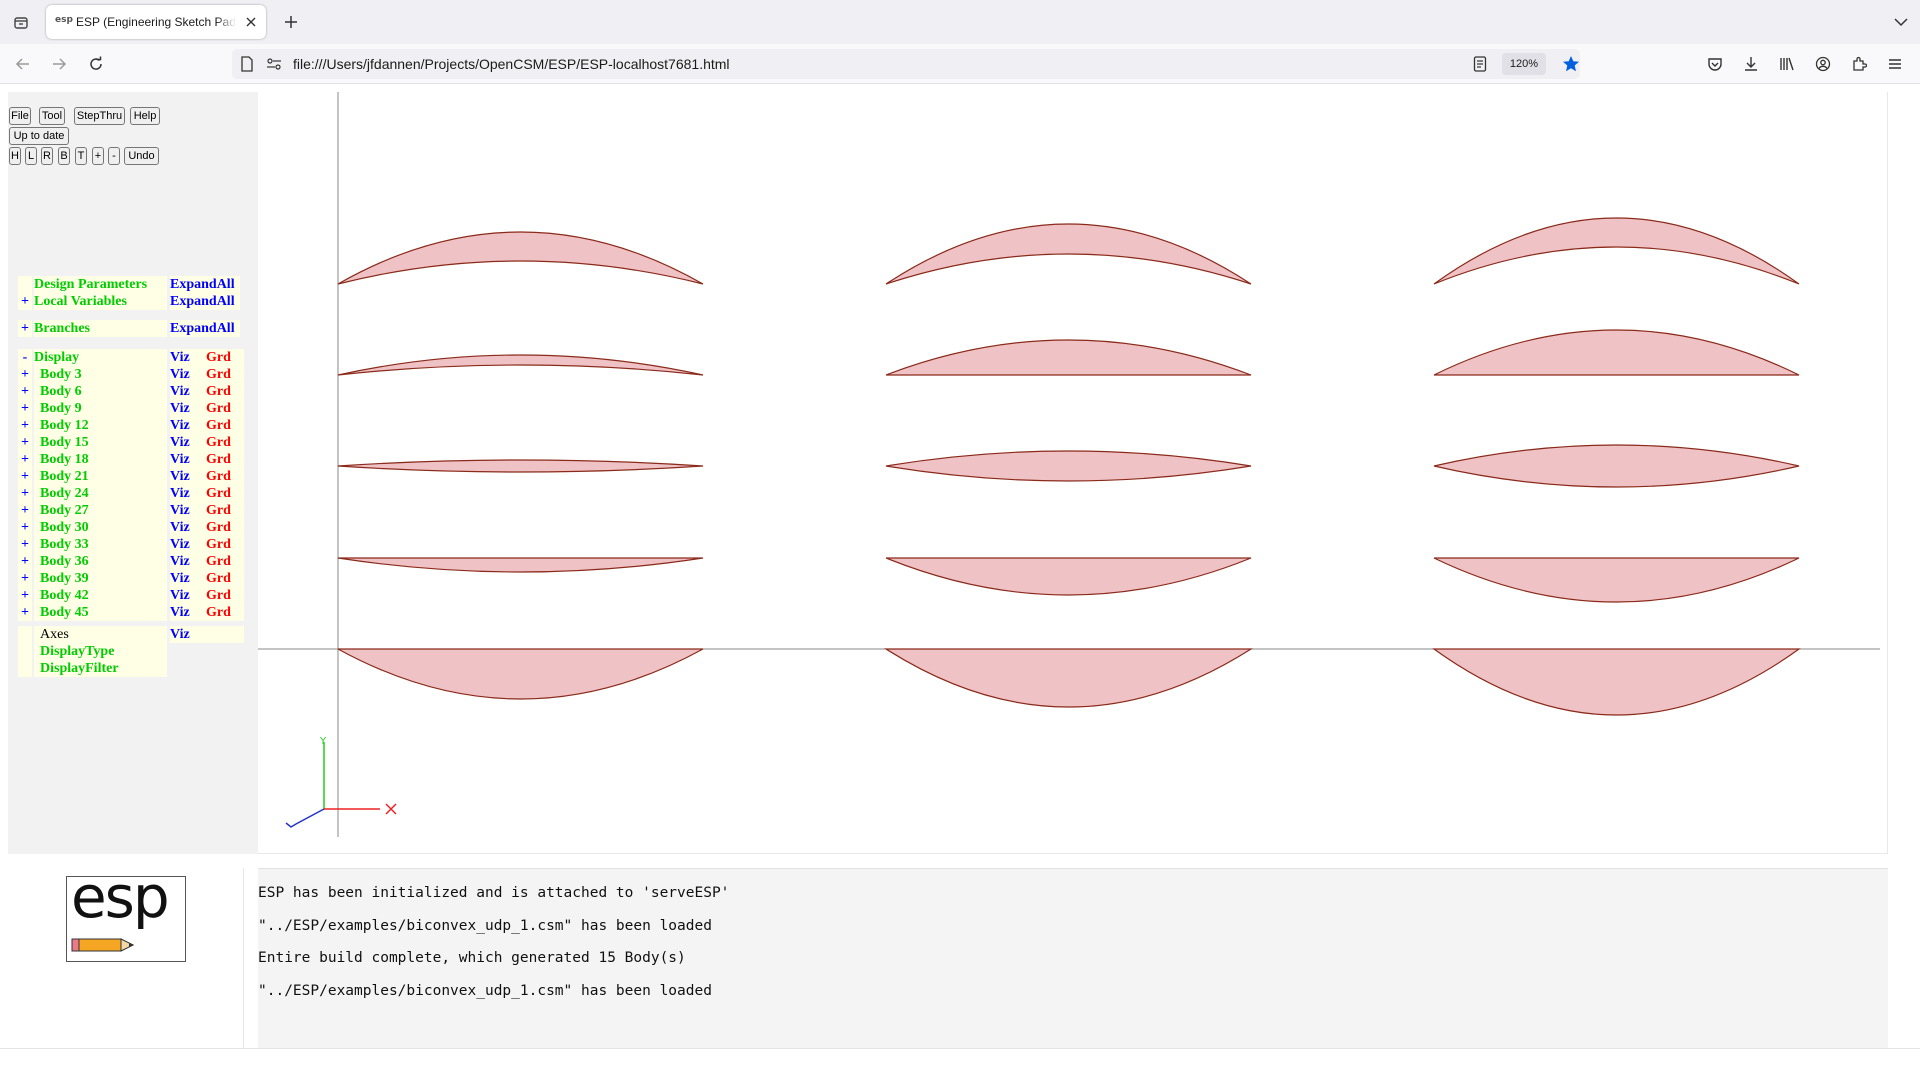  Describe the element at coordinates (1859, 64) in the screenshot. I see `extensions-icon` at that location.